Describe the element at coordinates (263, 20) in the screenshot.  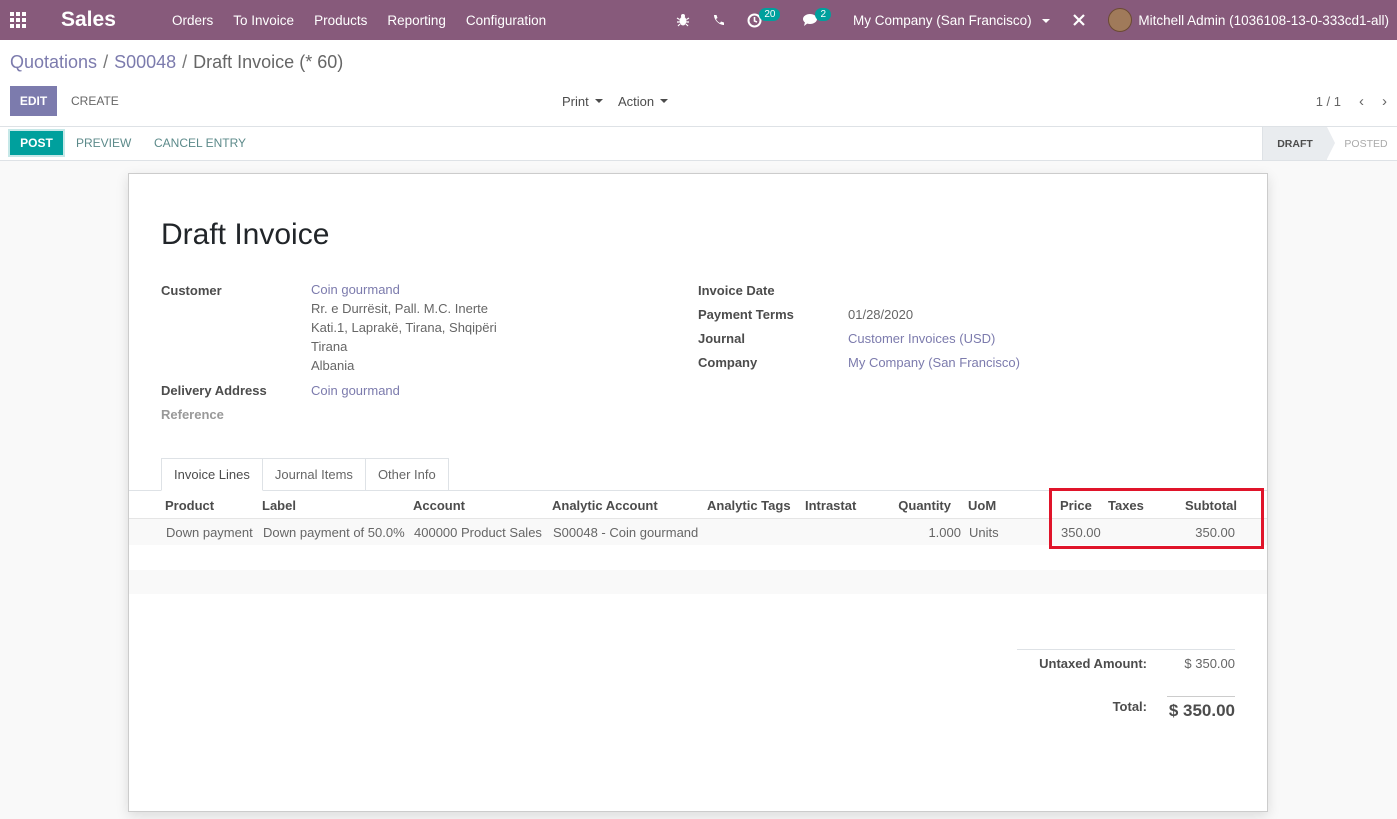
I see `menu-to-invoice: To Invoice` at that location.